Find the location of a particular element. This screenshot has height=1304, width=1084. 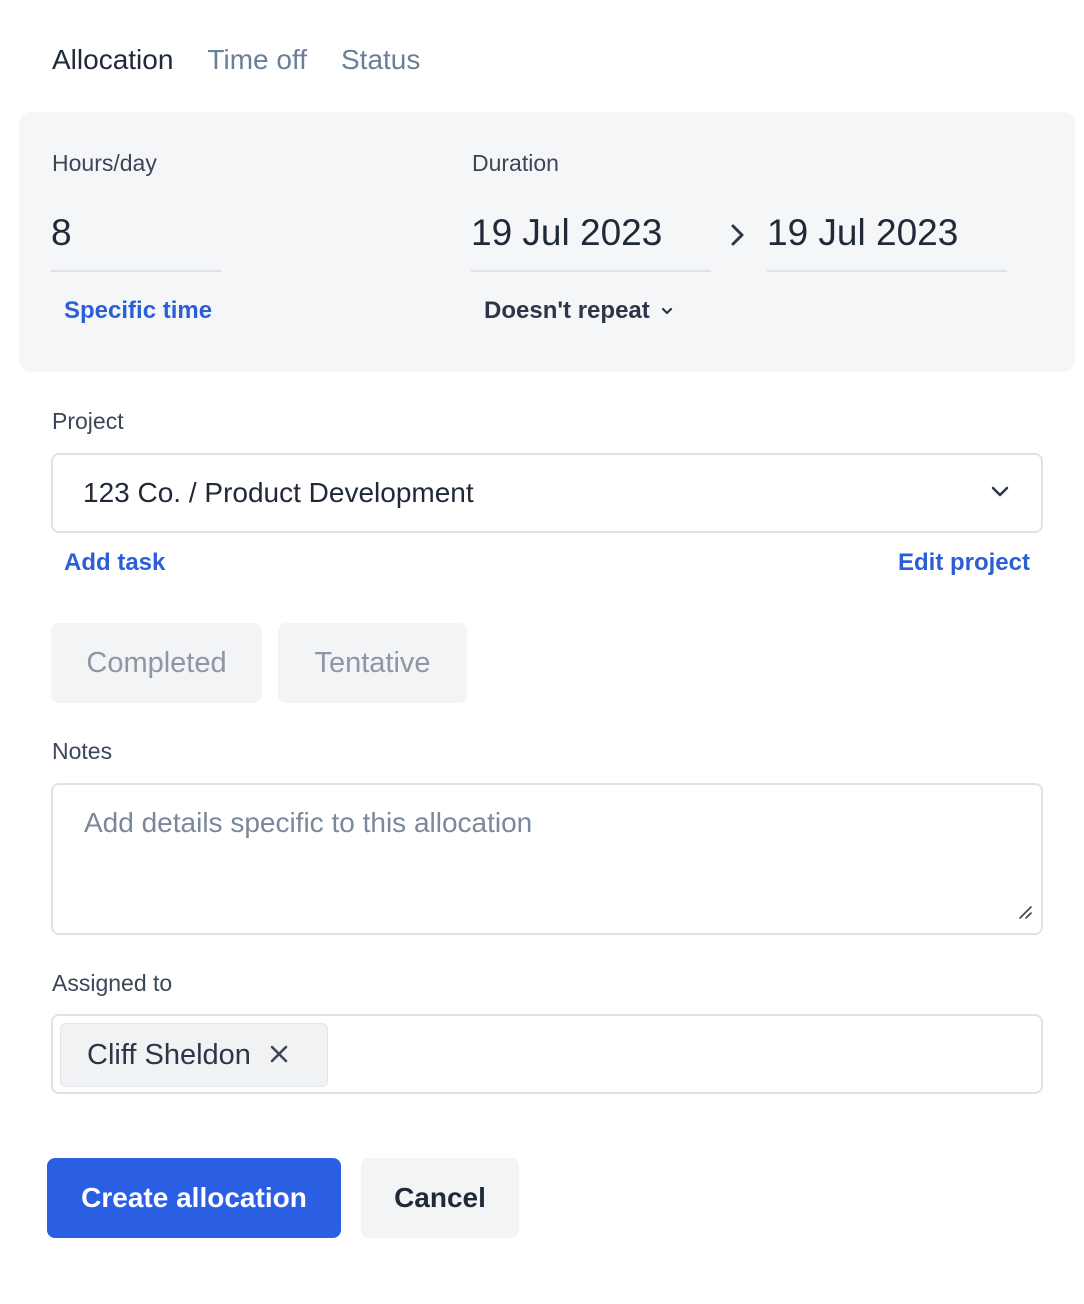

tab-bar: Allocation Time off Status is located at coordinates (236, 60).